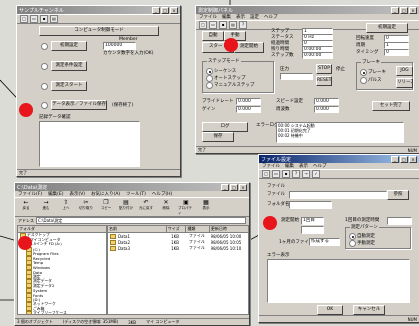 The width and height of the screenshot is (419, 326). I want to click on col-size: サイズ, so click(177, 229).